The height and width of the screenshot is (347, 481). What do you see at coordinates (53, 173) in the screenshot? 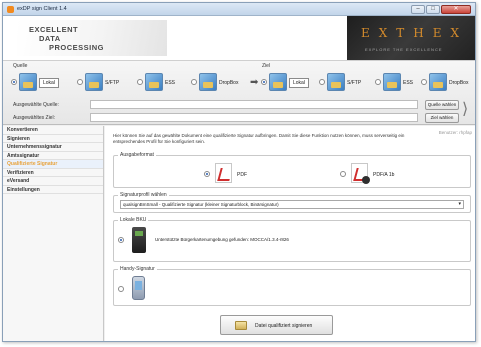
I see `sidebar-item-verifizieren: Verifizieren` at bounding box center [53, 173].